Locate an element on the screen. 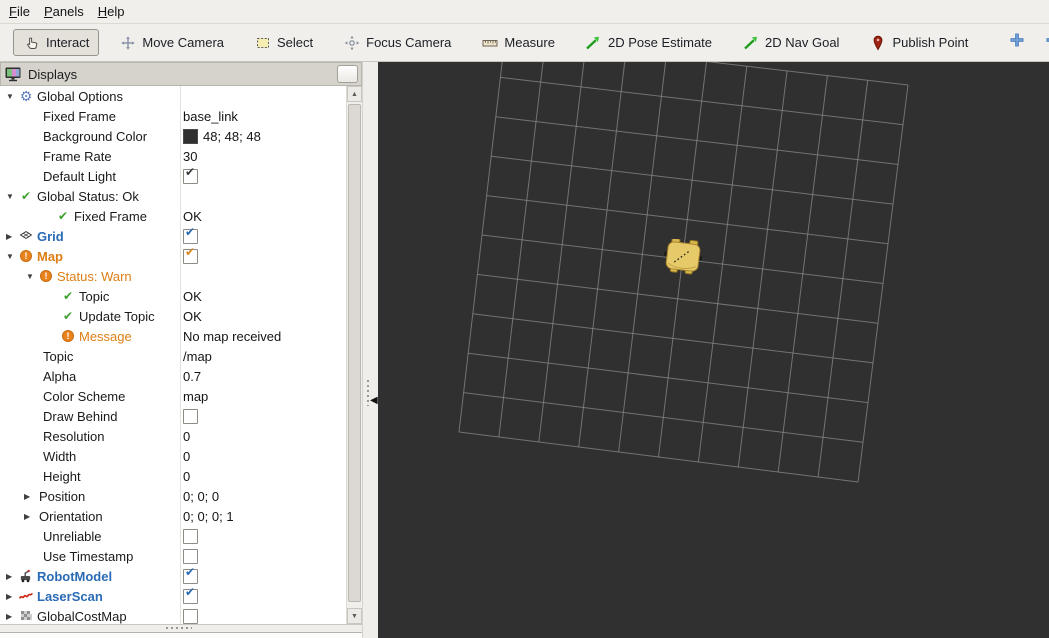 The image size is (1049, 638). tool-select: Select is located at coordinates (283, 42).